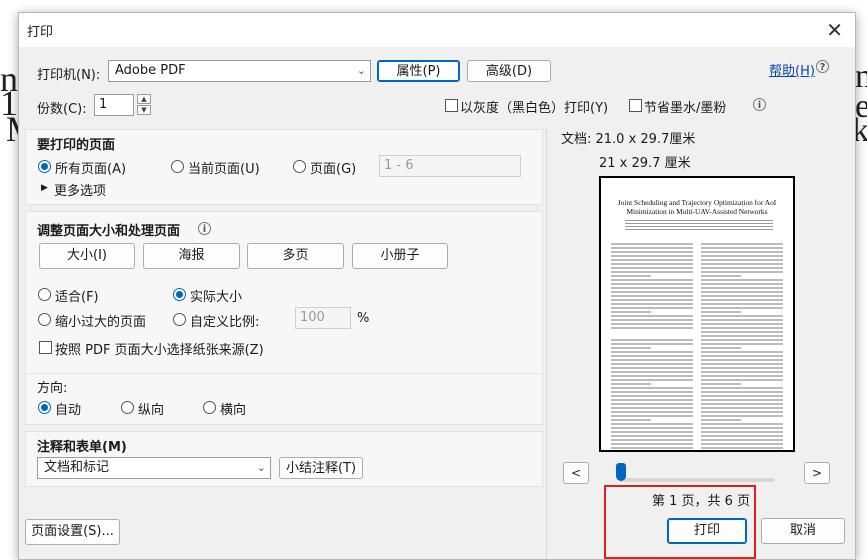 This screenshot has width=867, height=560. What do you see at coordinates (621, 472) in the screenshot?
I see `page-slider-thumb` at bounding box center [621, 472].